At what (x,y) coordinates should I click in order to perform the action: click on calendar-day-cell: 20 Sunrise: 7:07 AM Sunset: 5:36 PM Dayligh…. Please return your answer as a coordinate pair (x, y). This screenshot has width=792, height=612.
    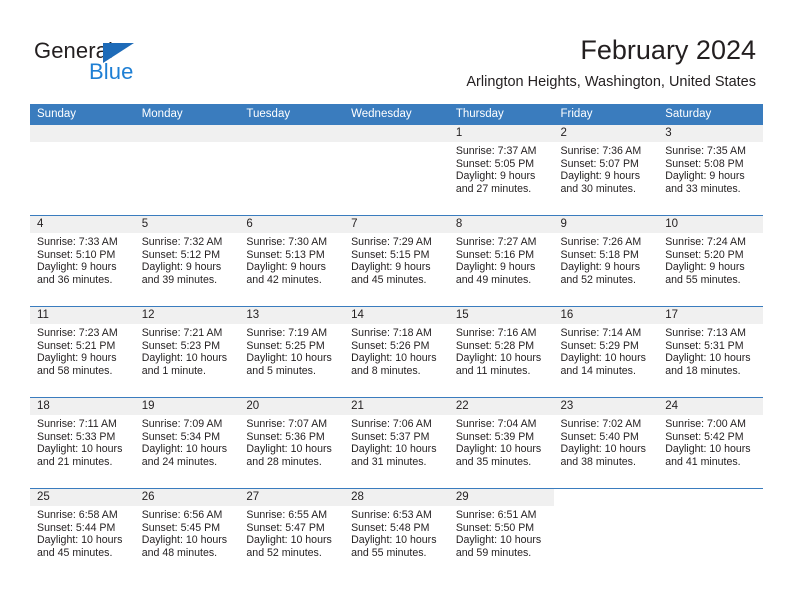
    Looking at the image, I should click on (292, 443).